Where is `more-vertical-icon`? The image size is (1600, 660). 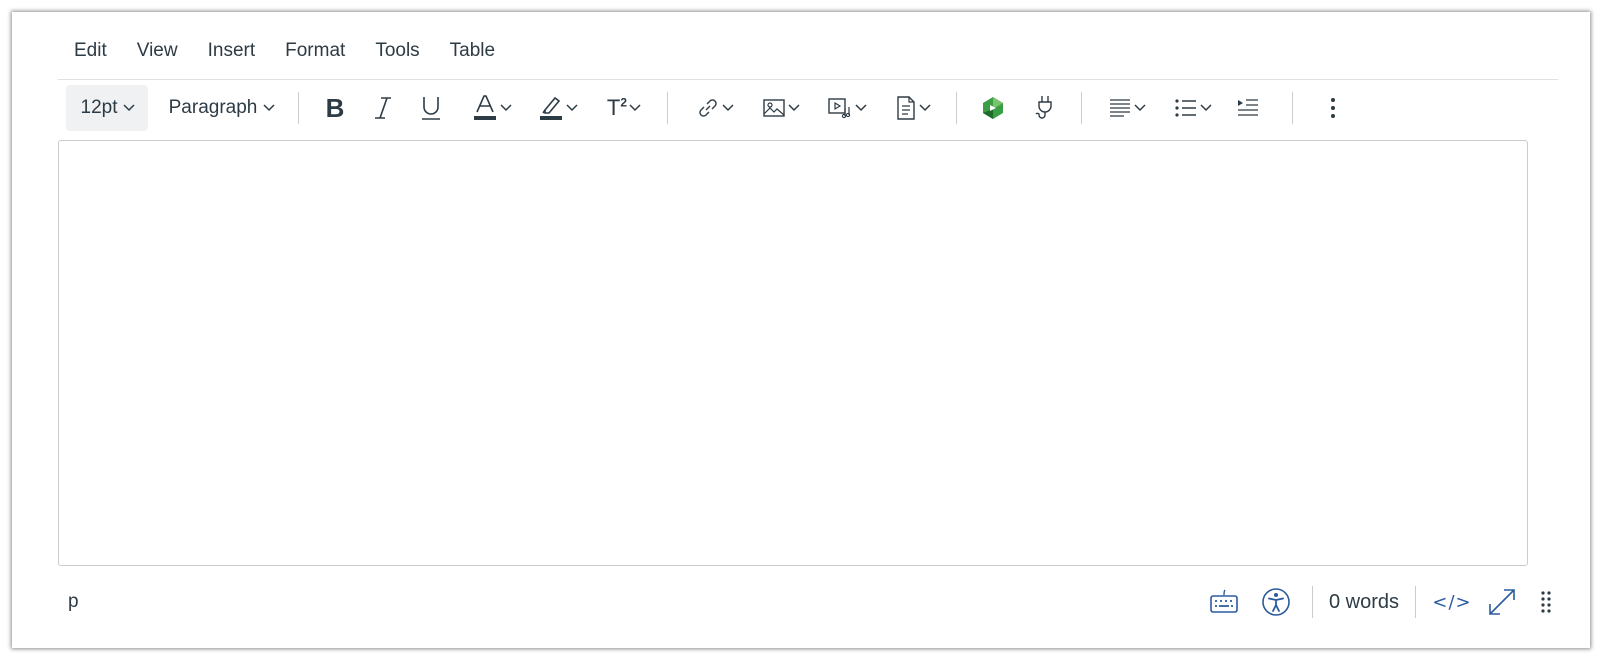
more-vertical-icon is located at coordinates (1333, 108).